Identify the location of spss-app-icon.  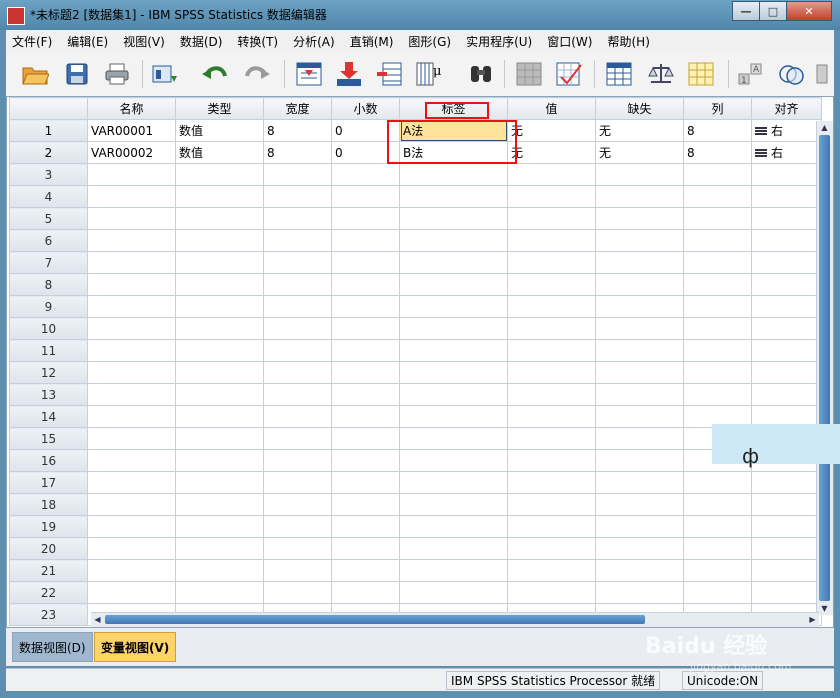
(16, 16).